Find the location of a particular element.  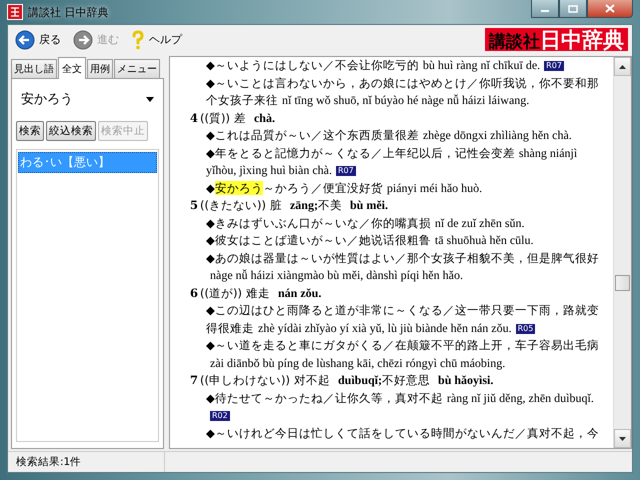

example-sentence: ◆～いようにはしない／不会让你吃亏的 bù huì ràng nǐ chīkuī de. R07 is located at coordinates (385, 65).